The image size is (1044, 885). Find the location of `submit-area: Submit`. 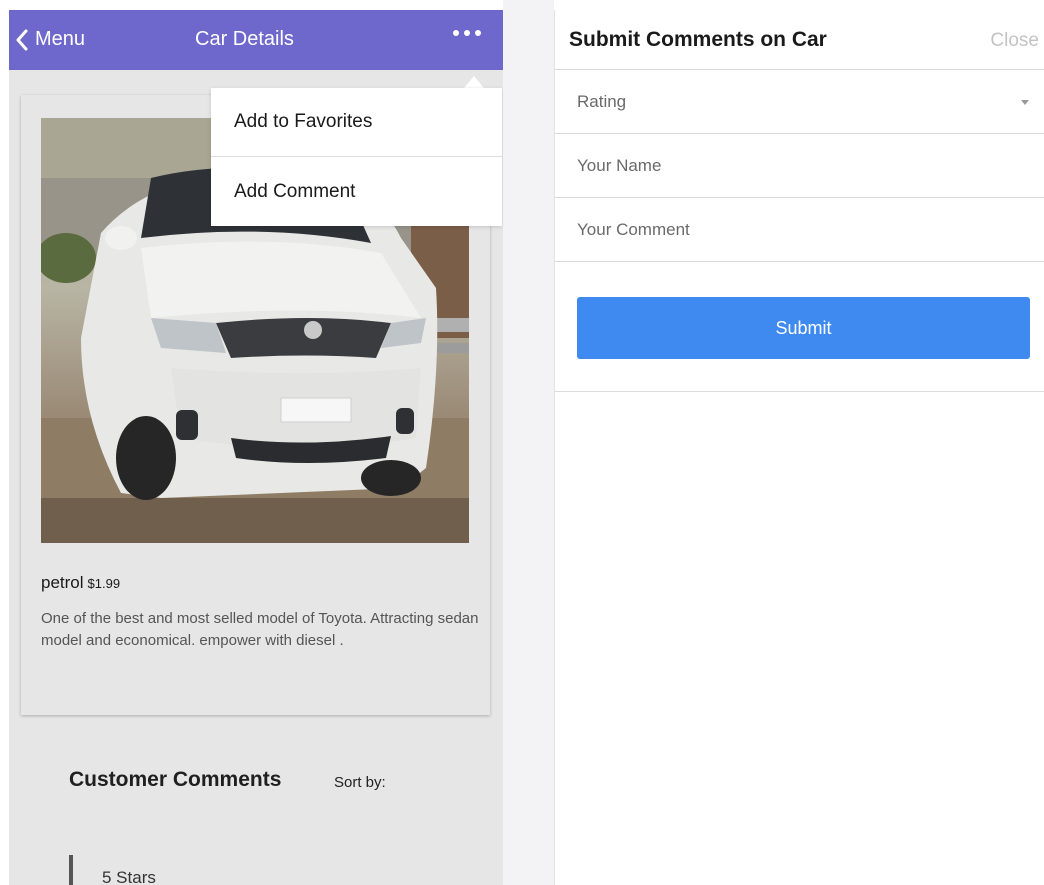

submit-area: Submit is located at coordinates (799, 327).